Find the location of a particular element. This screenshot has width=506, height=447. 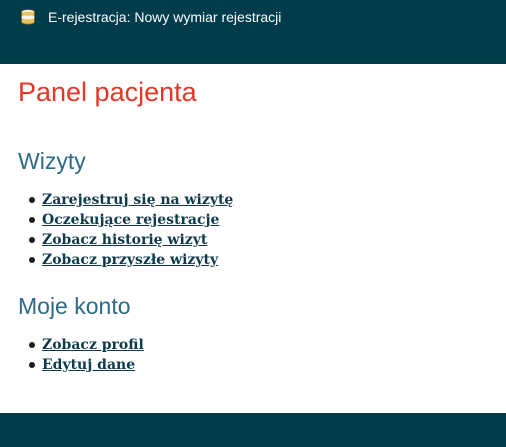

header-bar: E-rejestracja: Nowy wymiar rejestracji is located at coordinates (253, 32).